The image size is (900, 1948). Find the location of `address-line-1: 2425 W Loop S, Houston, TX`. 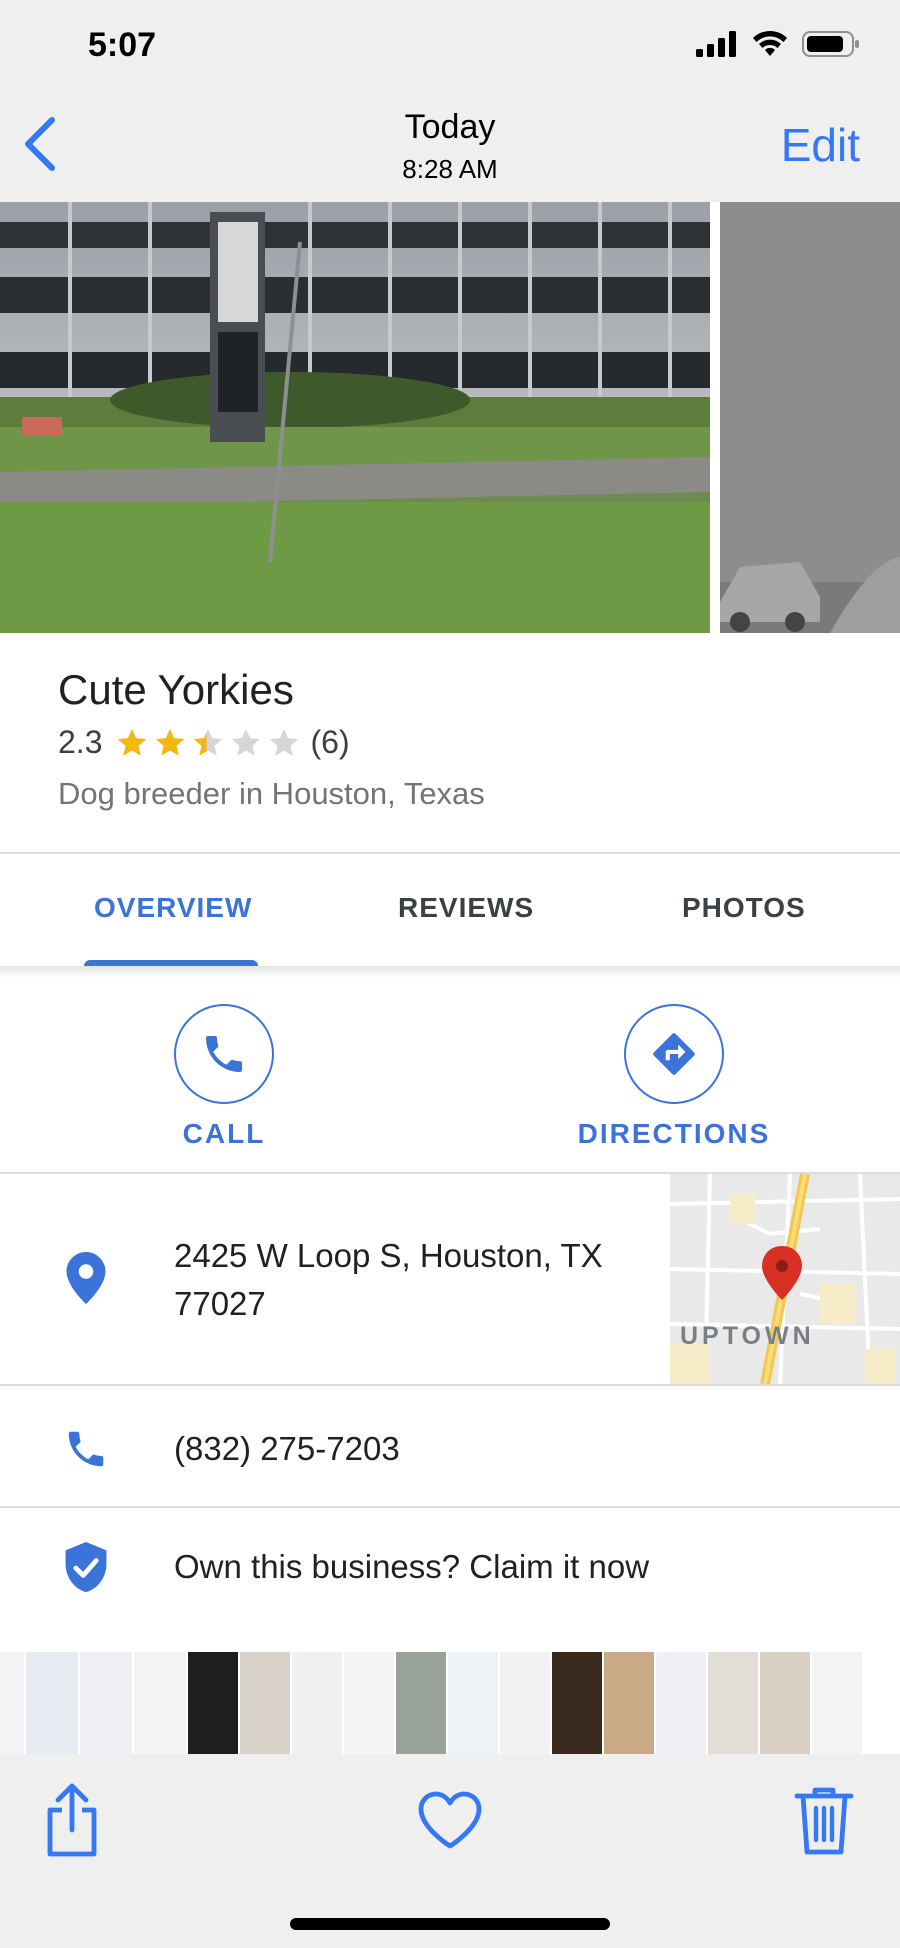

address-line-1: 2425 W Loop S, Houston, TX is located at coordinates (388, 1255).